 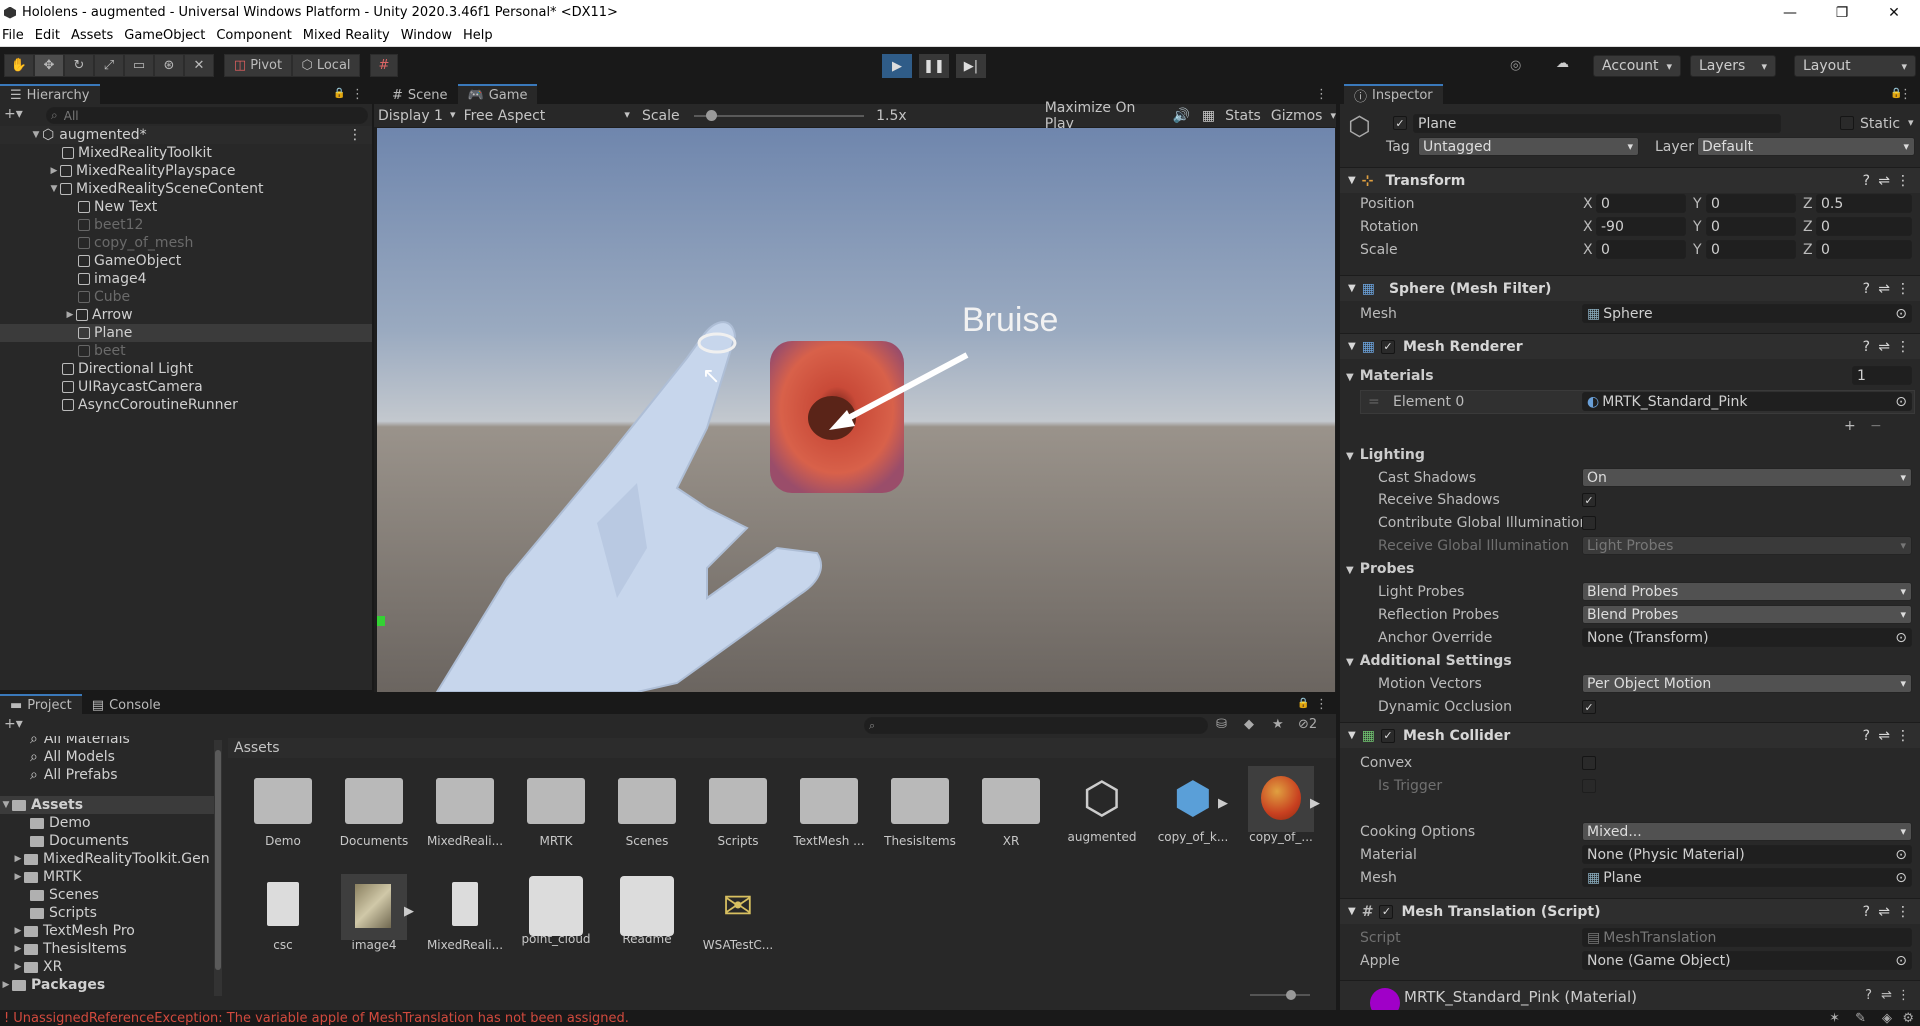 What do you see at coordinates (63, 913) in the screenshot?
I see `tree-folder: Scripts` at bounding box center [63, 913].